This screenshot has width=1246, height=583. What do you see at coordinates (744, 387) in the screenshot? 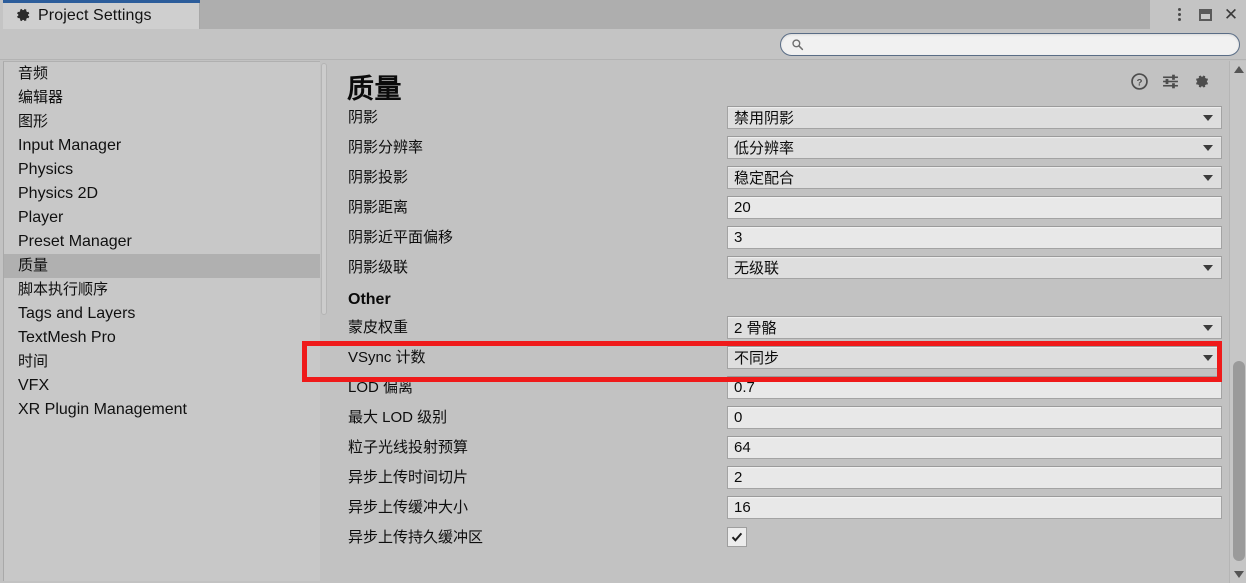
I see `value-lod-bias: 0.7` at bounding box center [744, 387].